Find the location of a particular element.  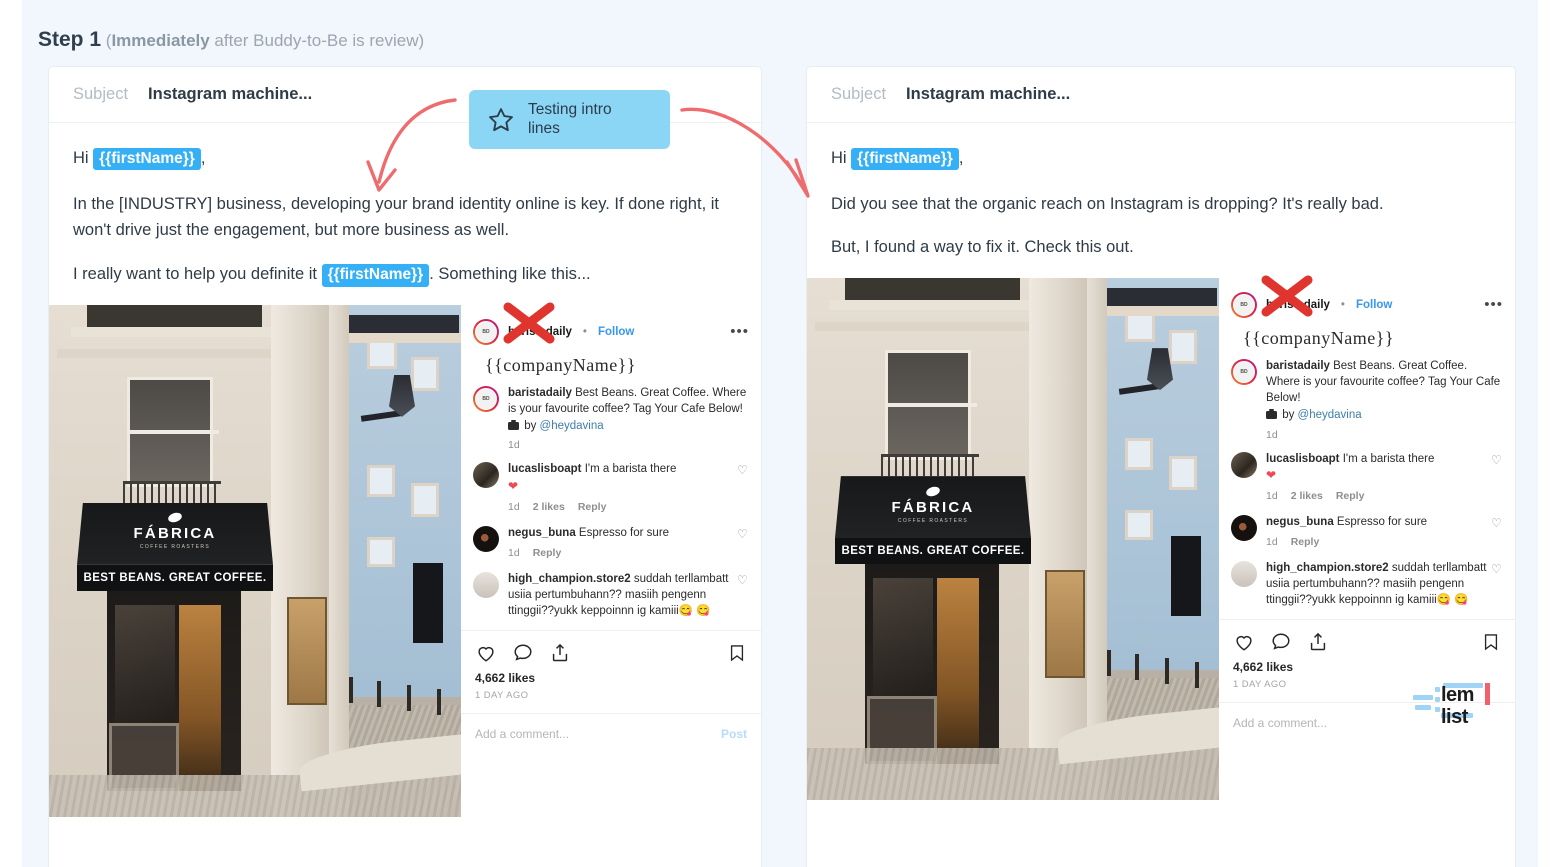

instagram-post-header: BD baristadaily • Follow ••• is located at coordinates (611, 328).